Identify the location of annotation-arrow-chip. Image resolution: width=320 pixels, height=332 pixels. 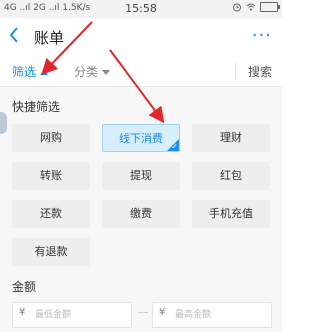
(137, 86).